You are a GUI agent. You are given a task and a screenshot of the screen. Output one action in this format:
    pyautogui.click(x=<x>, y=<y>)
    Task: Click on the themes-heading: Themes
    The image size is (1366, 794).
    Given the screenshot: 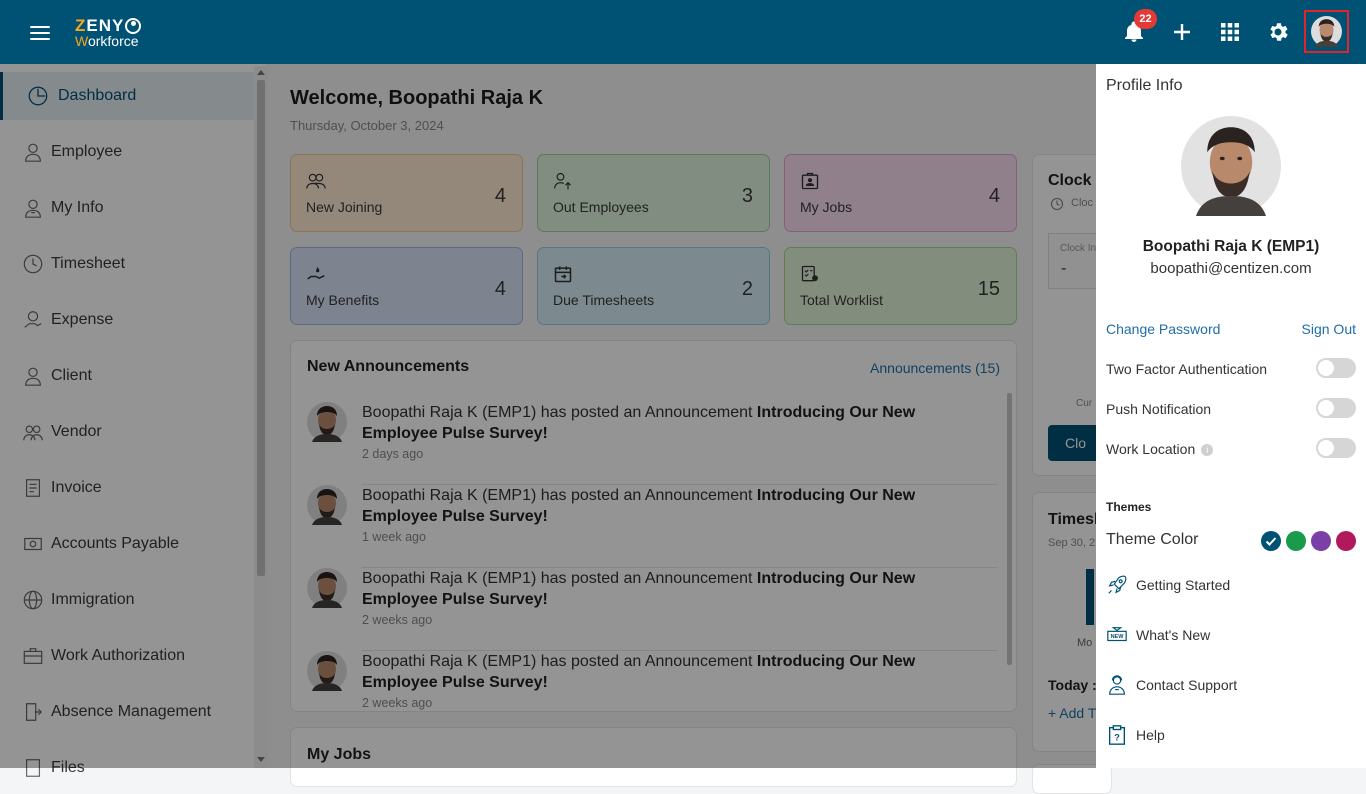 What is the action you would take?
    pyautogui.click(x=1129, y=507)
    